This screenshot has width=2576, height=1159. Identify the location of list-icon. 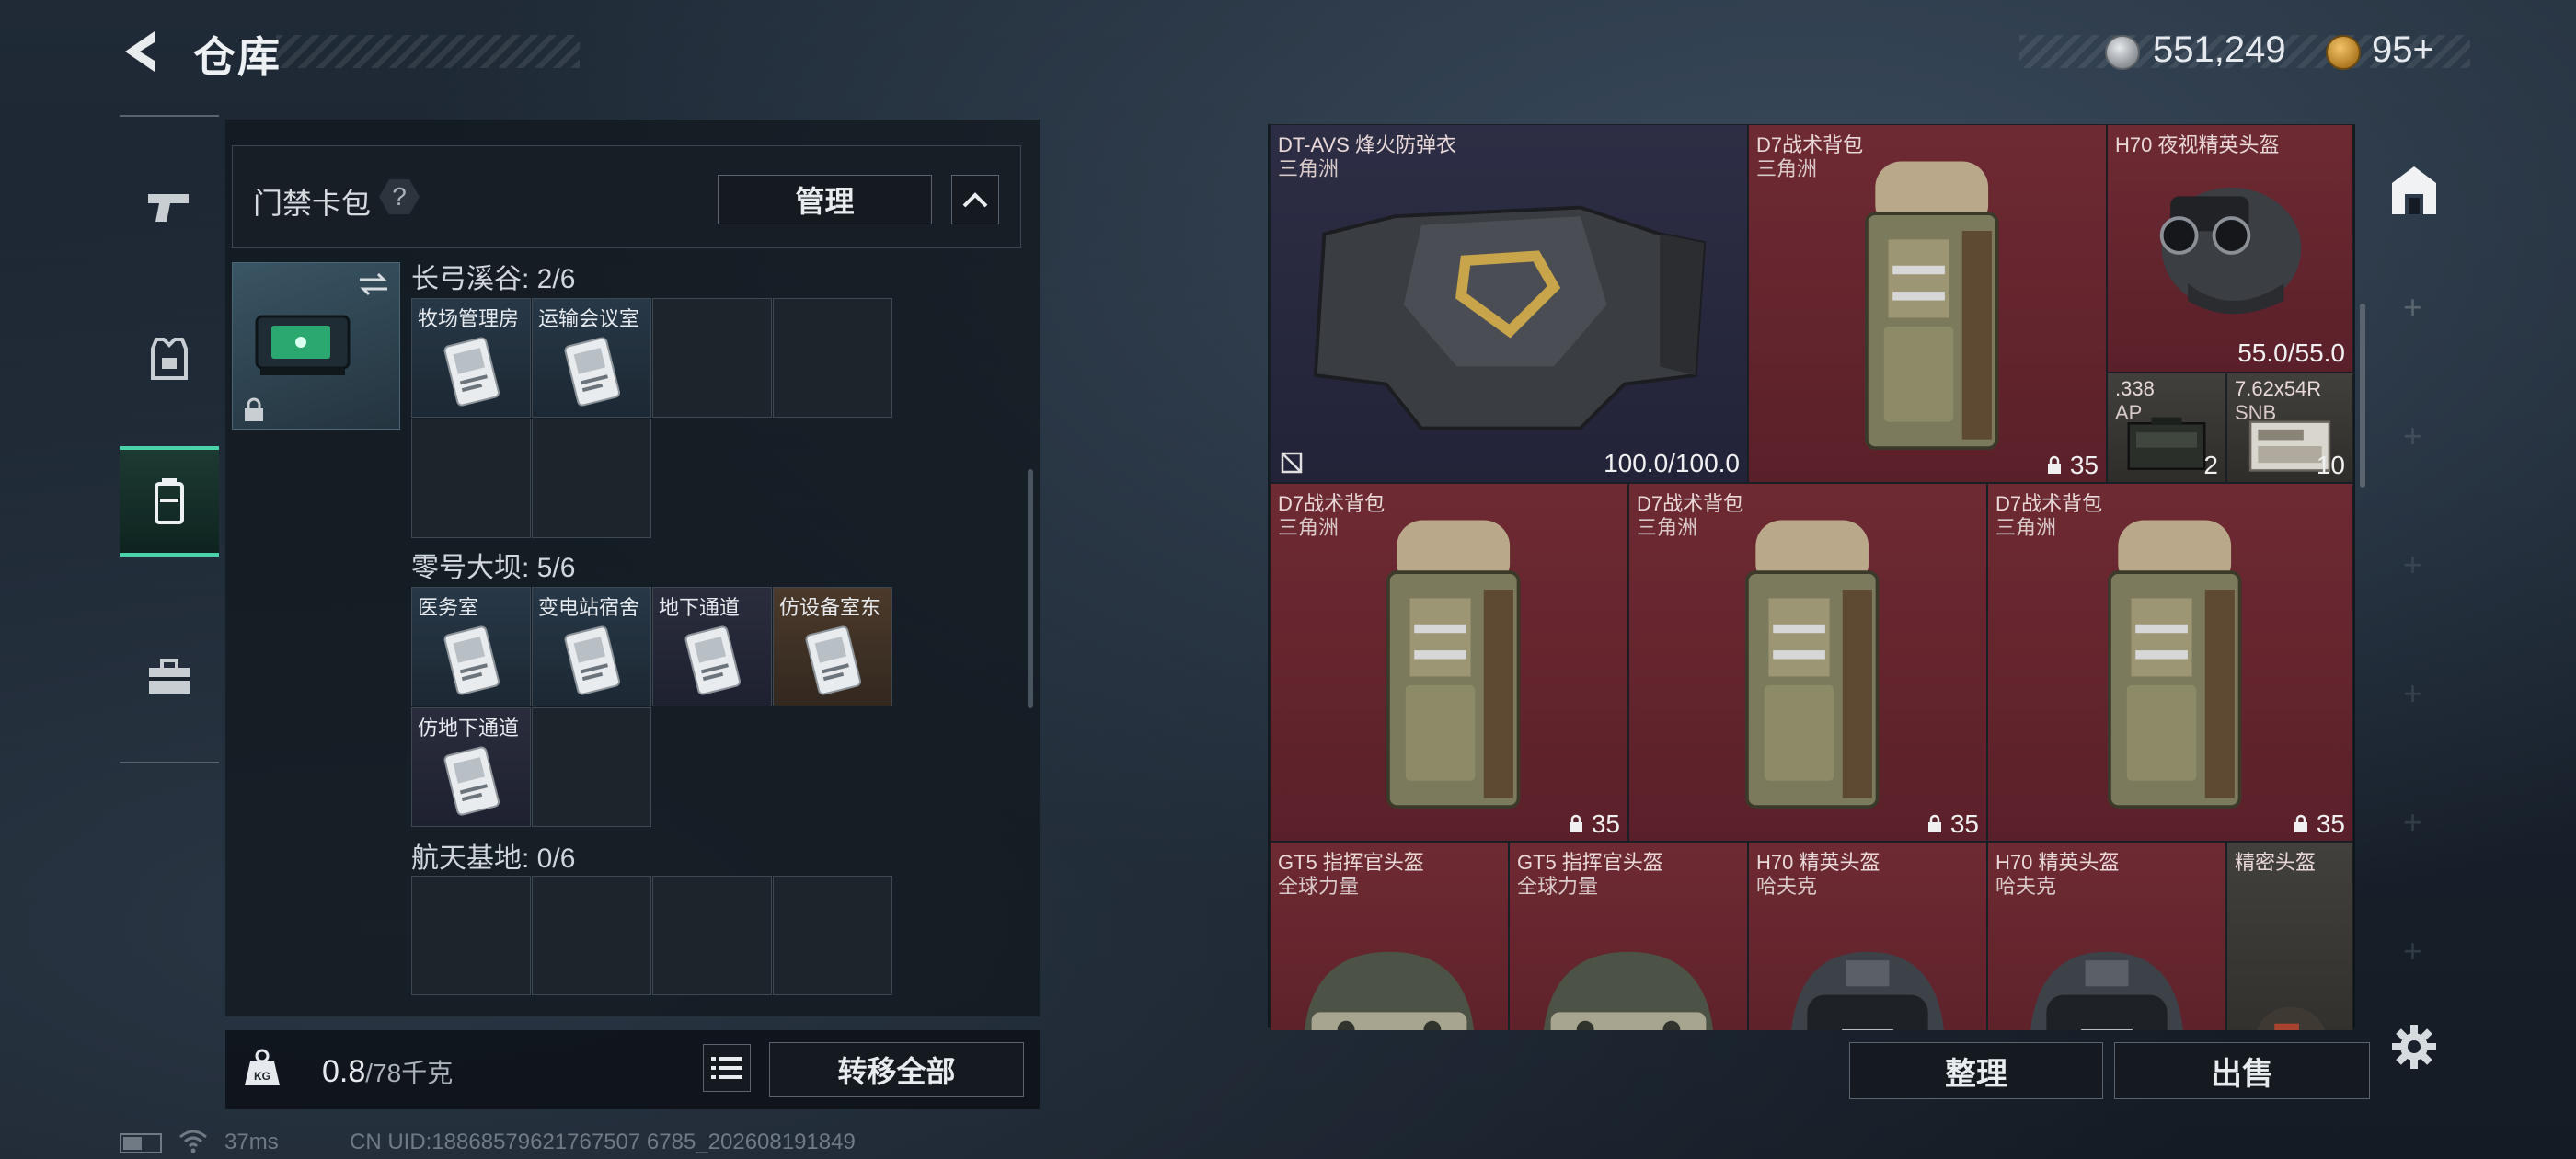
(726, 1068).